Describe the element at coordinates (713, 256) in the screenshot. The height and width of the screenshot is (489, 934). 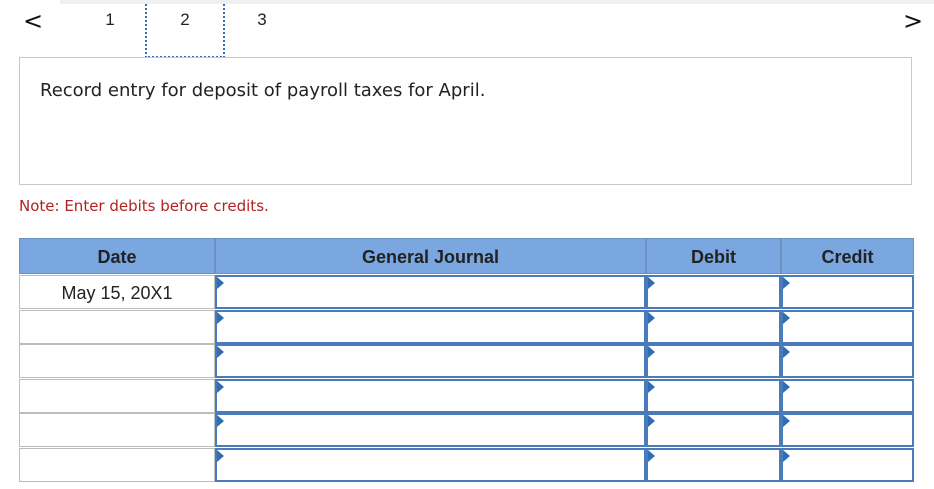
I see `debit-header: Debit` at that location.